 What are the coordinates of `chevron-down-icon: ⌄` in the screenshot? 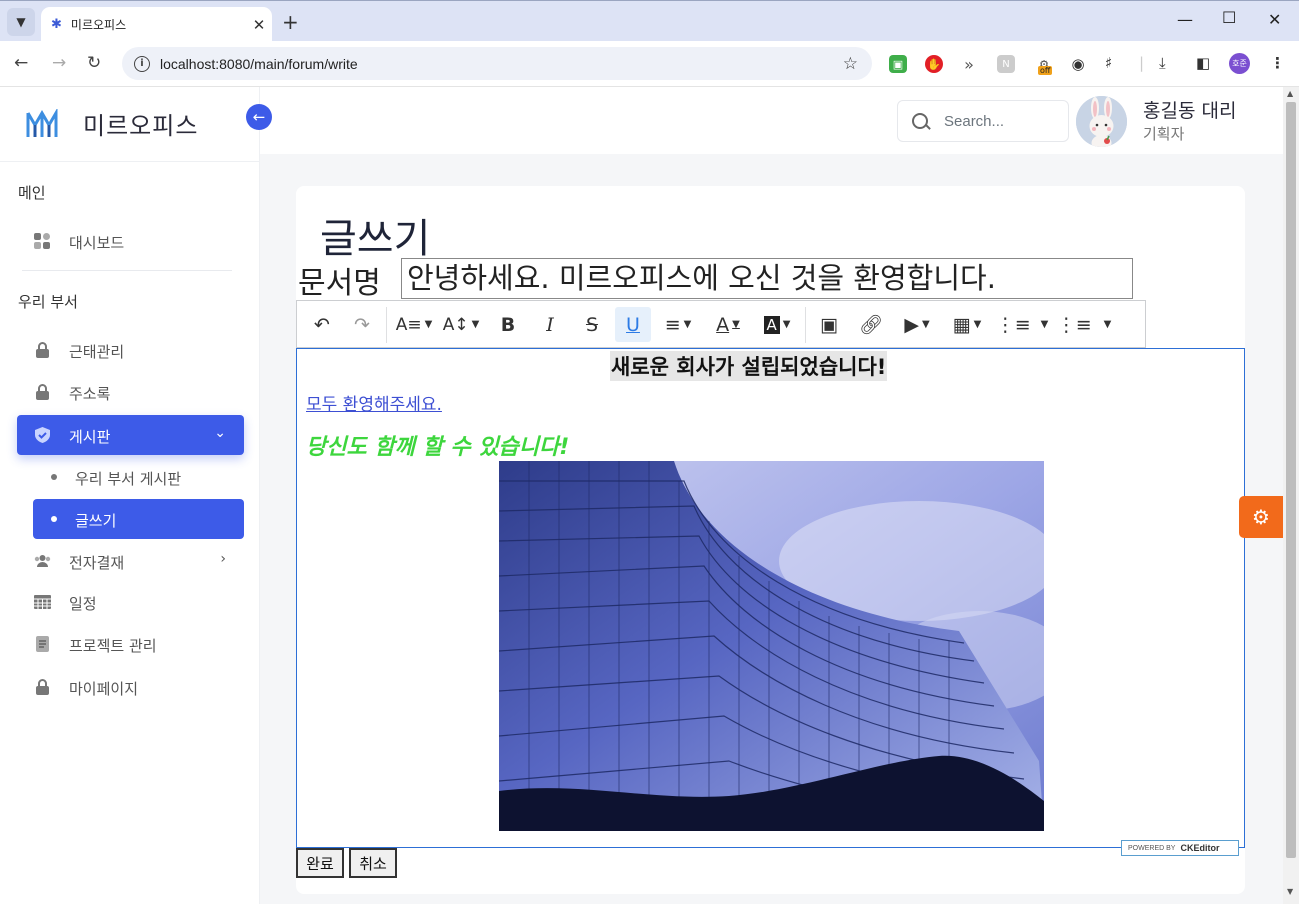 It's located at (220, 433).